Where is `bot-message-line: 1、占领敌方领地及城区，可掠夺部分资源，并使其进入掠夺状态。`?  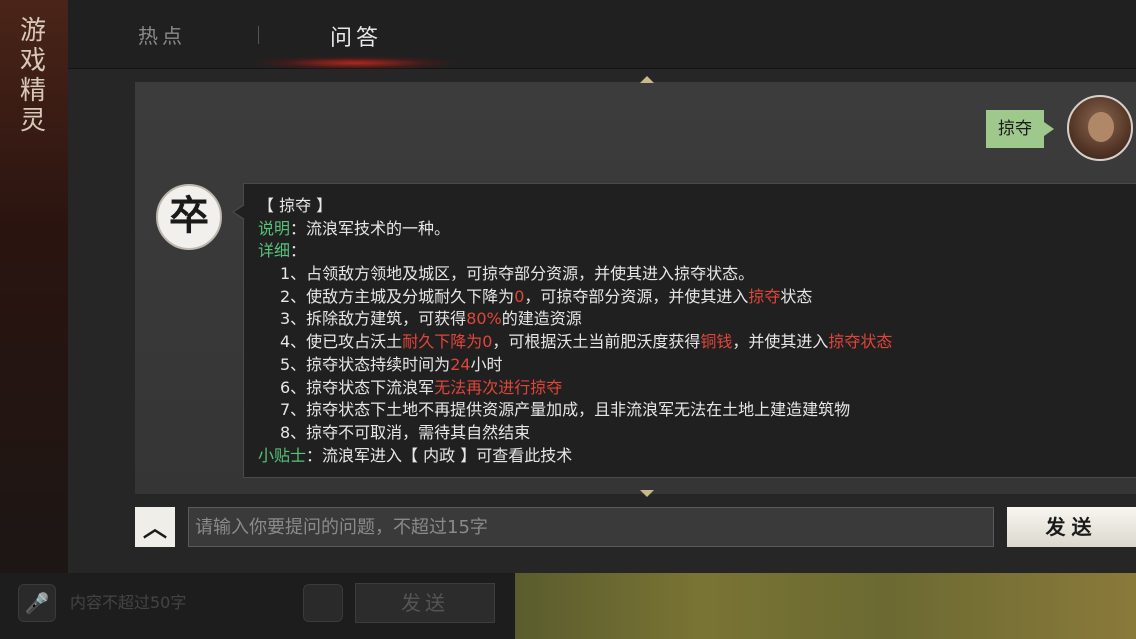
bot-message-line: 1、占领敌方领地及城区，可掠夺部分资源，并使其进入掠夺状态。 is located at coordinates (688, 274).